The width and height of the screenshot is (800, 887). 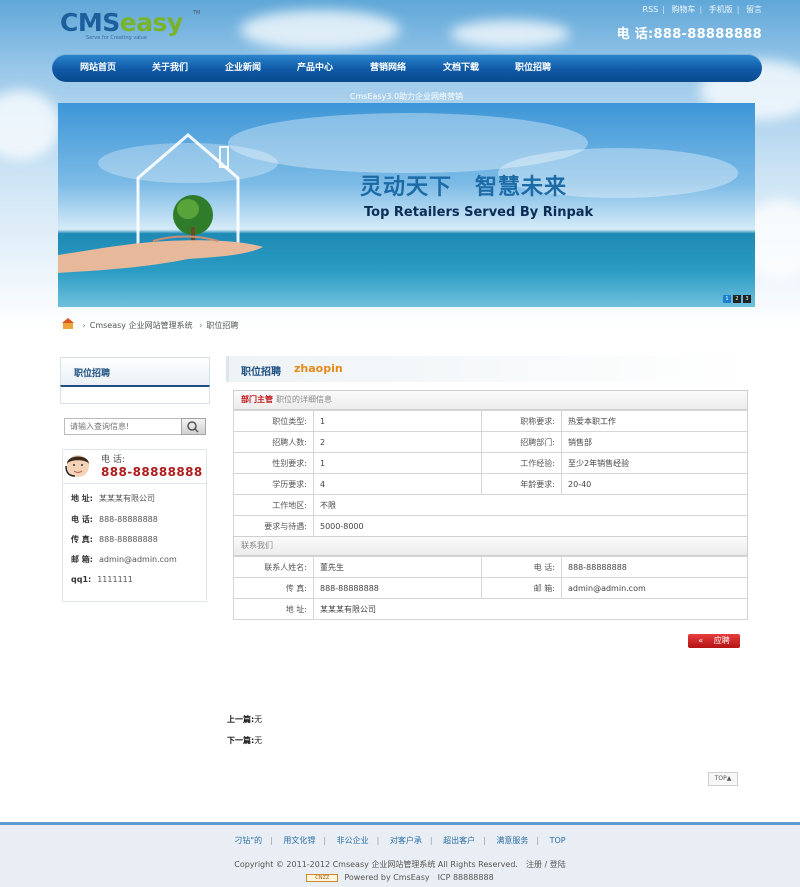 What do you see at coordinates (397, 442) in the screenshot?
I see `field-value: 2` at bounding box center [397, 442].